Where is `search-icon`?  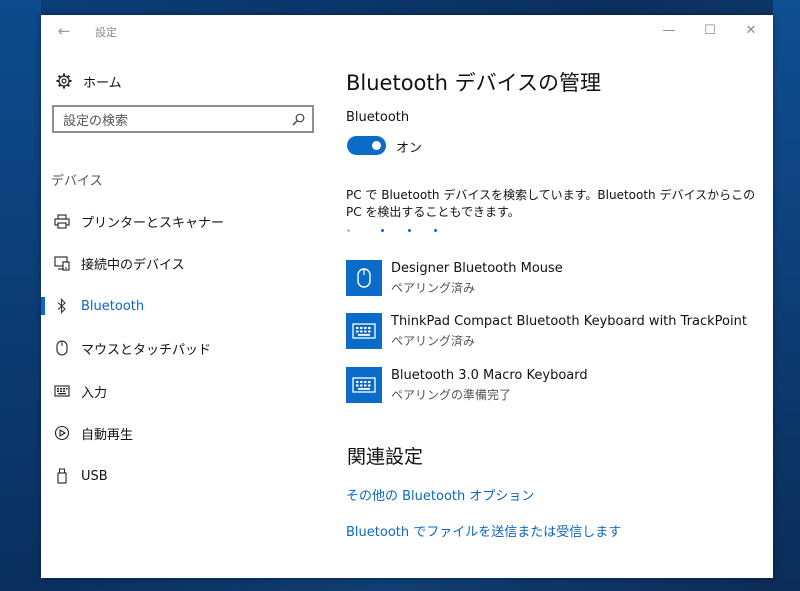
search-icon is located at coordinates (298, 119).